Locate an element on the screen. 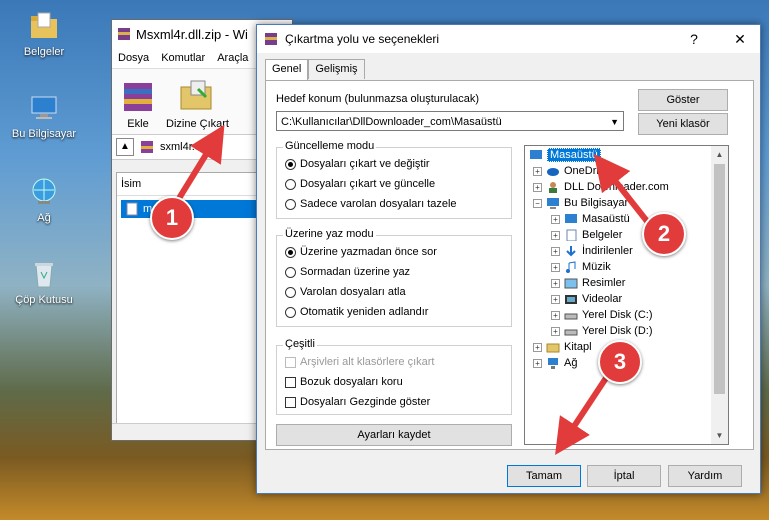 The image size is (769, 520). callout-3: 3 is located at coordinates (620, 362).